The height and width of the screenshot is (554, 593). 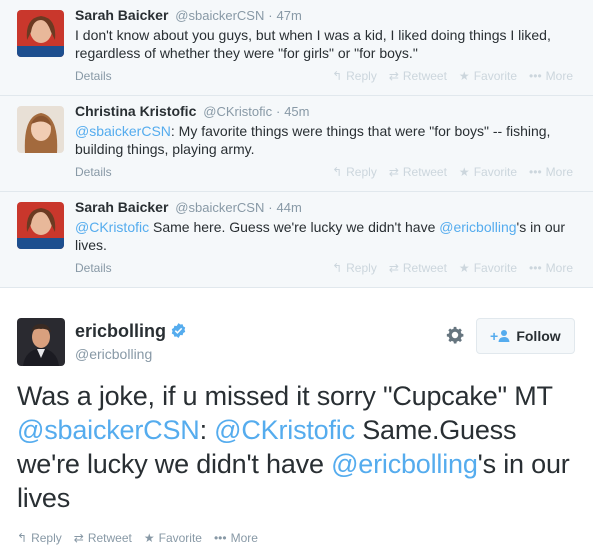 I want to click on follow-label: Follow, so click(x=538, y=336).